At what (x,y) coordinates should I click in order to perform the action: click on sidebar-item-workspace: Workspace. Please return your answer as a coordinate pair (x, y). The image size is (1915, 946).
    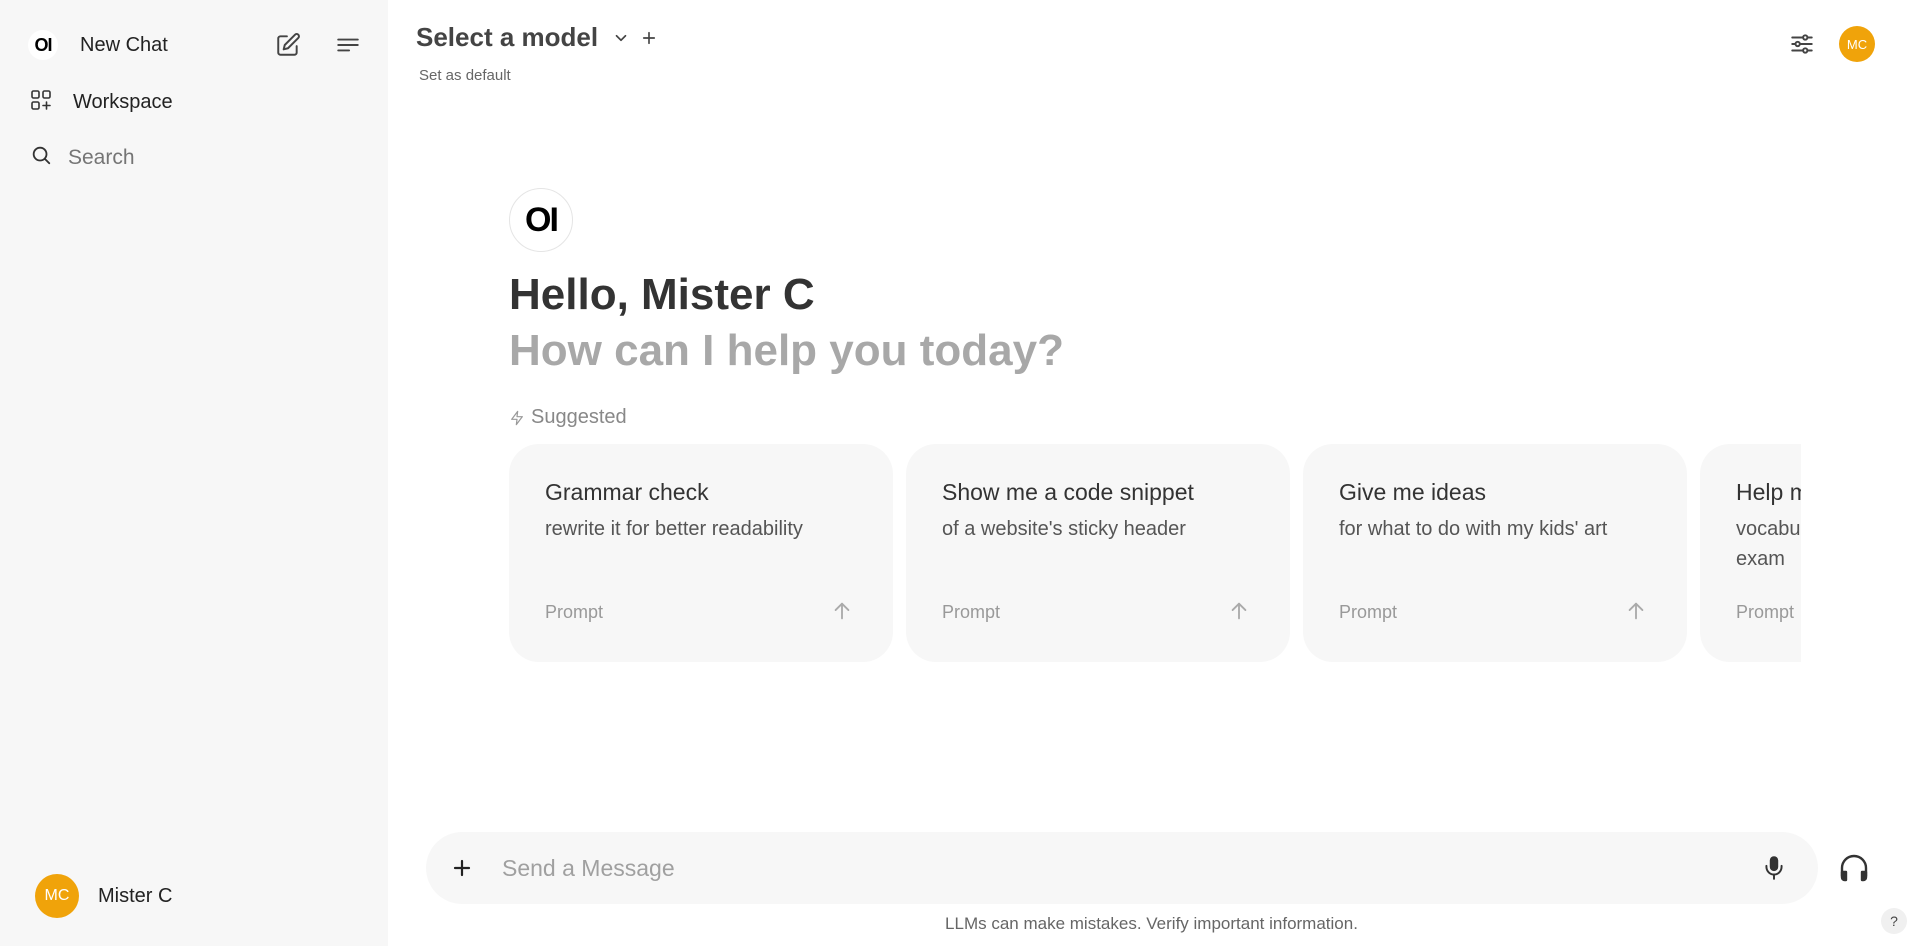
    Looking at the image, I should click on (101, 102).